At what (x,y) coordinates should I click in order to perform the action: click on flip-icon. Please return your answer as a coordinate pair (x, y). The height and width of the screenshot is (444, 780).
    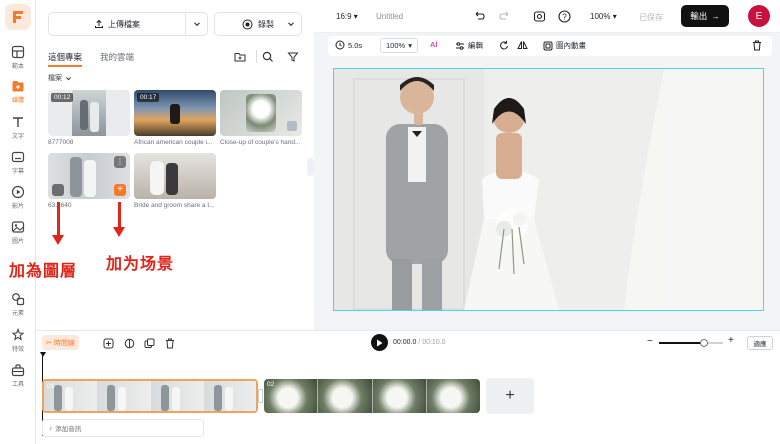
    Looking at the image, I should click on (522, 45).